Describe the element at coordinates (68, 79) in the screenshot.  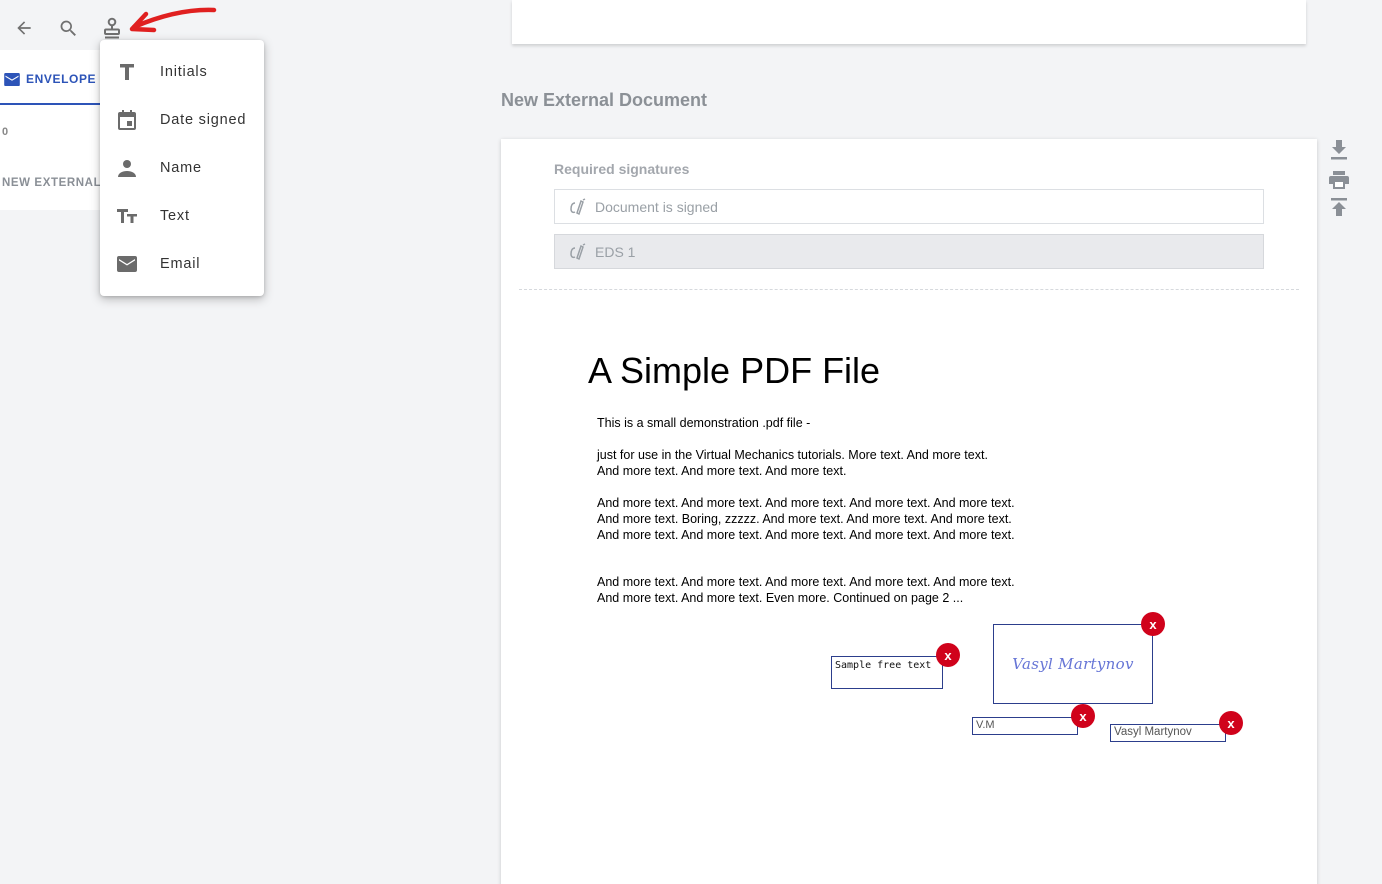
I see `tab-envelope-label: ENVELOPE D` at that location.